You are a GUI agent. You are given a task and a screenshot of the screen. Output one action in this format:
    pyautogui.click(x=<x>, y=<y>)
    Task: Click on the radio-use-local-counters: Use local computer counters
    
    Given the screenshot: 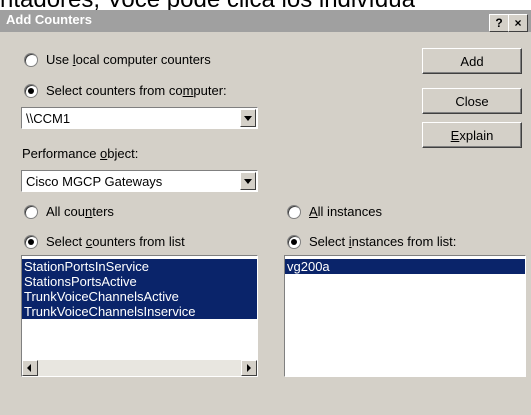 What is the action you would take?
    pyautogui.click(x=117, y=59)
    